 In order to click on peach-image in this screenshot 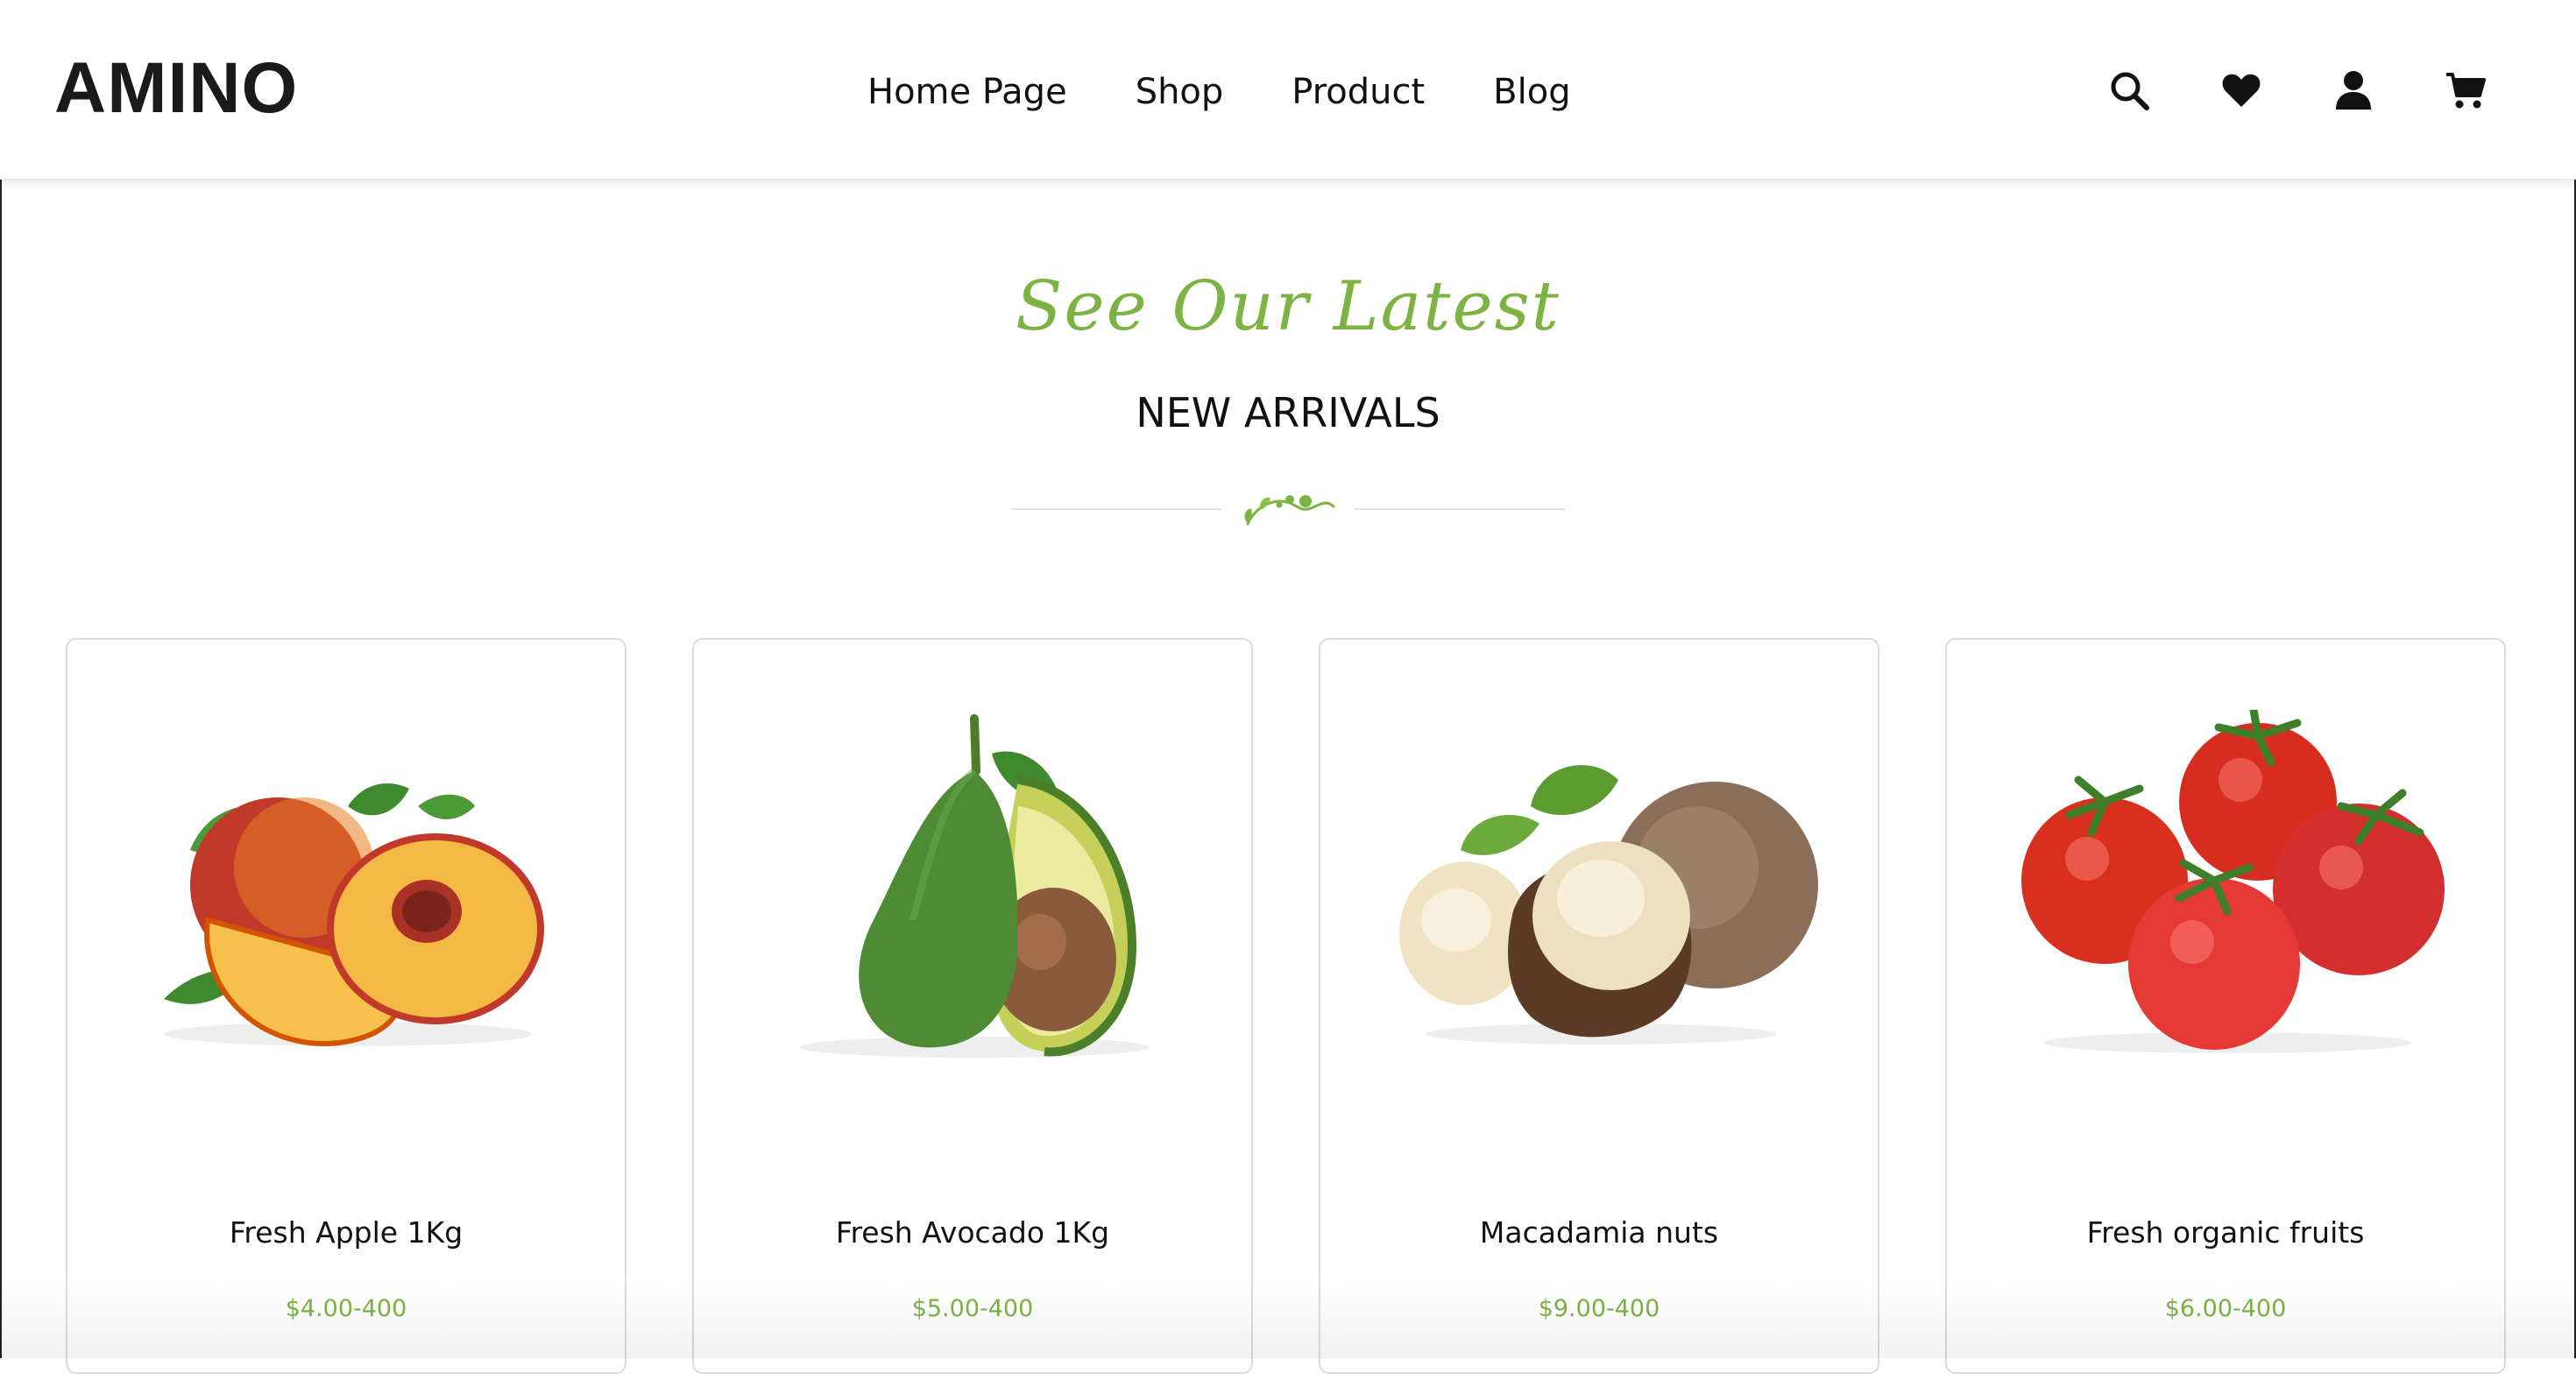, I will do `click(354, 914)`.